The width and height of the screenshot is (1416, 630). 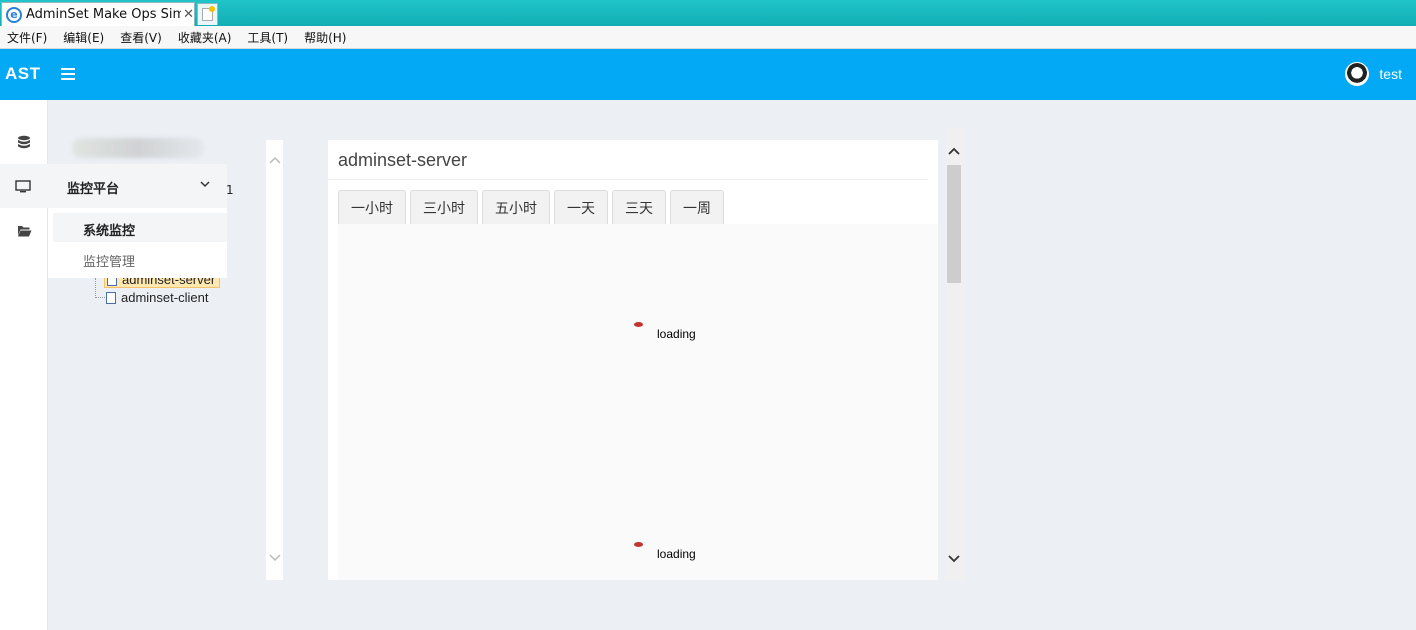 I want to click on new-tab-button, so click(x=207, y=14).